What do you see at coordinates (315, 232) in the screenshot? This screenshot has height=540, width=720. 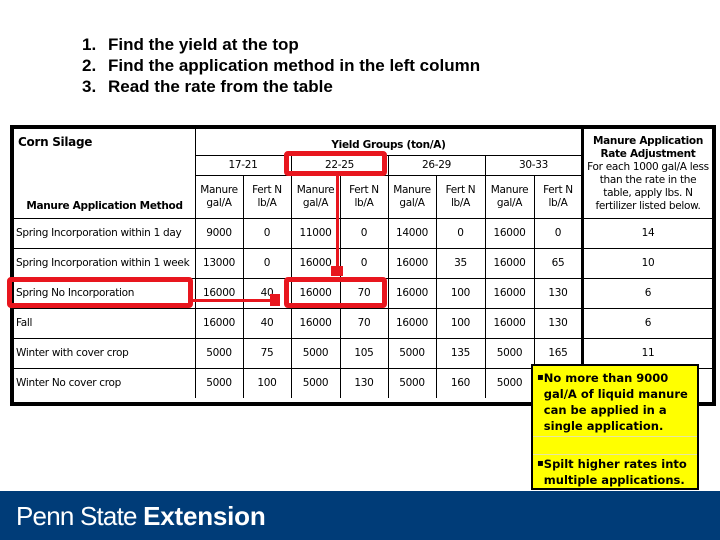 I see `manure-rate-cell: 11000` at bounding box center [315, 232].